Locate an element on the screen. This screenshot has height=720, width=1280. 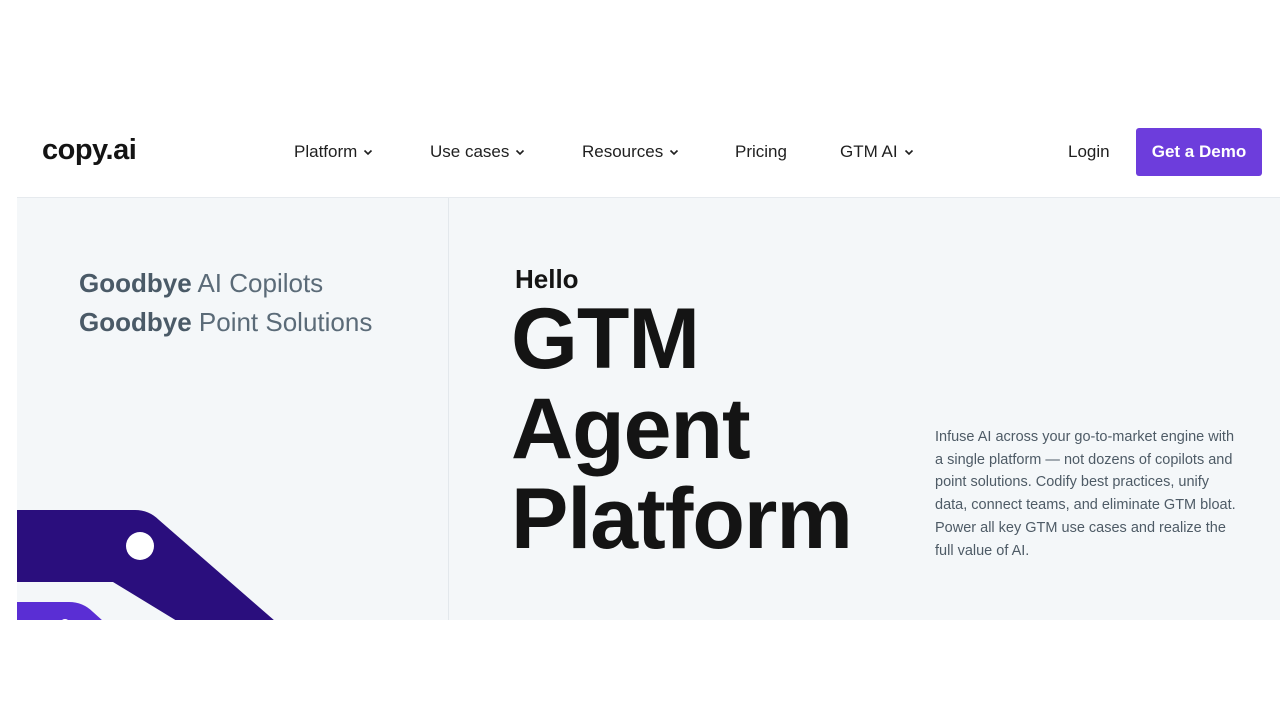
hero-headline: GTM Agent Platform is located at coordinates (682, 429).